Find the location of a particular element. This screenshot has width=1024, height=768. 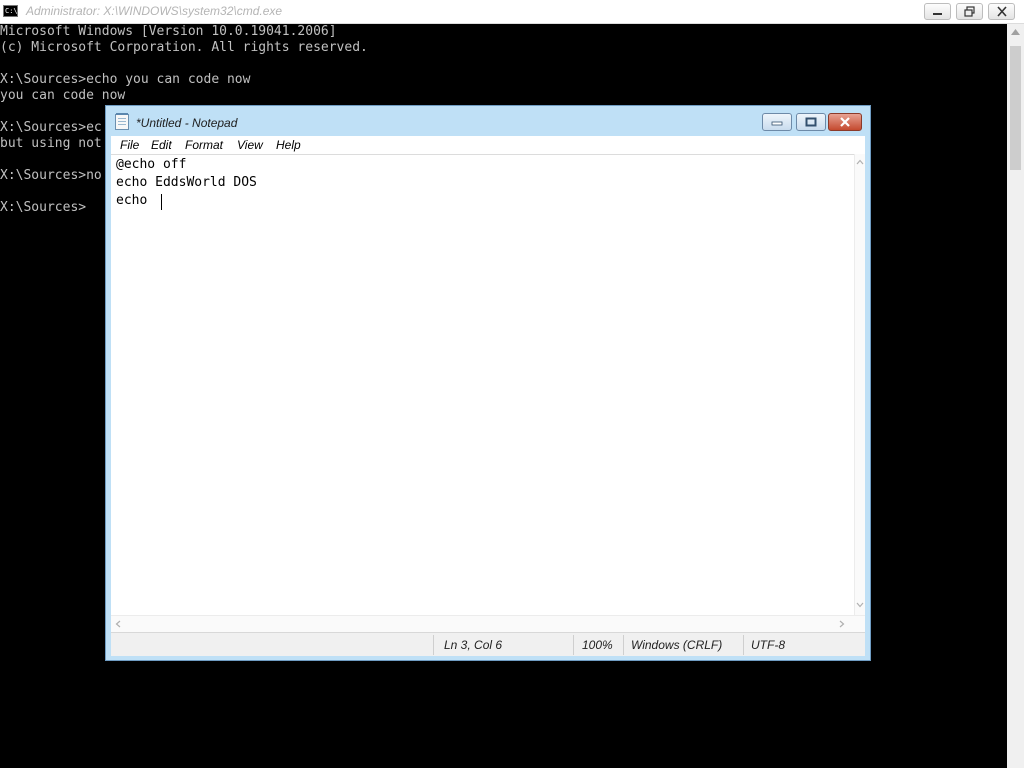

notepad-window-title: *Untitled - Notepad is located at coordinates (187, 123).